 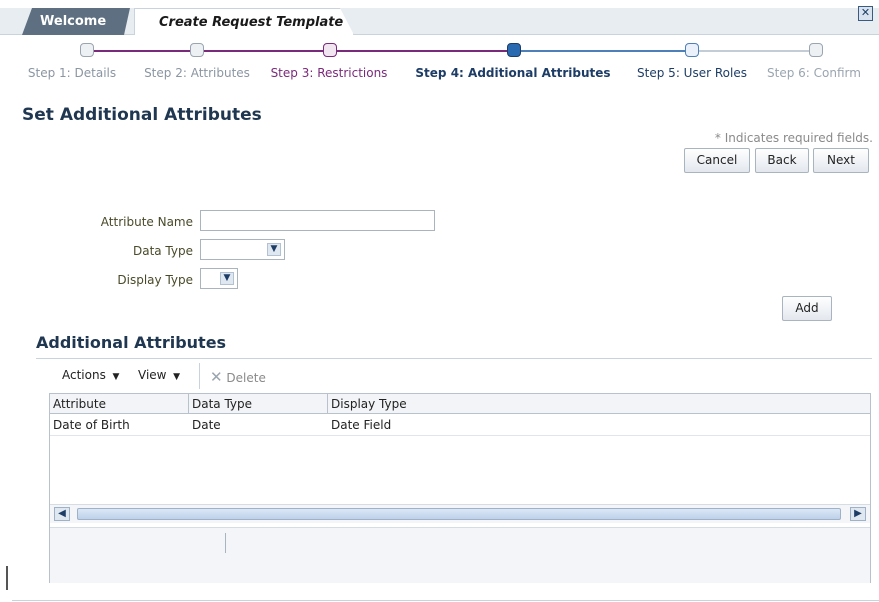 What do you see at coordinates (841, 160) in the screenshot?
I see `next-button: Next` at bounding box center [841, 160].